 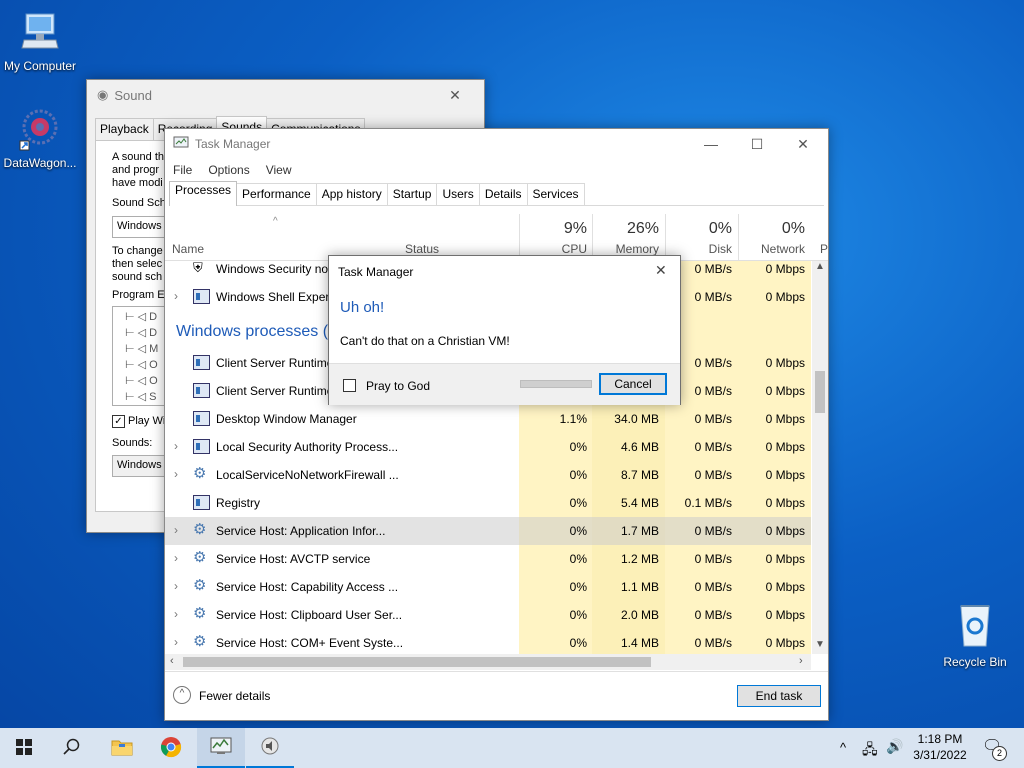 What do you see at coordinates (422, 249) in the screenshot?
I see `col-status: Status` at bounding box center [422, 249].